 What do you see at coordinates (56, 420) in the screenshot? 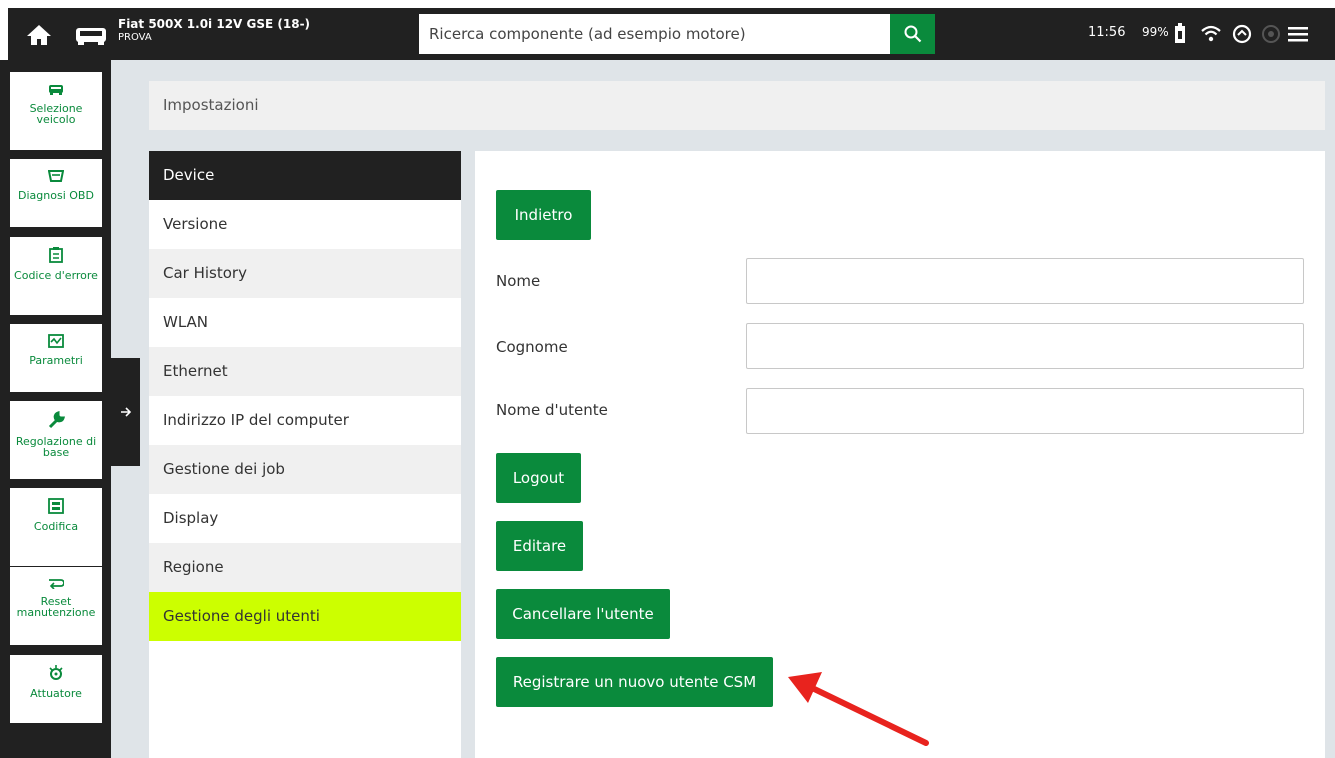
I see `wrench-icon` at bounding box center [56, 420].